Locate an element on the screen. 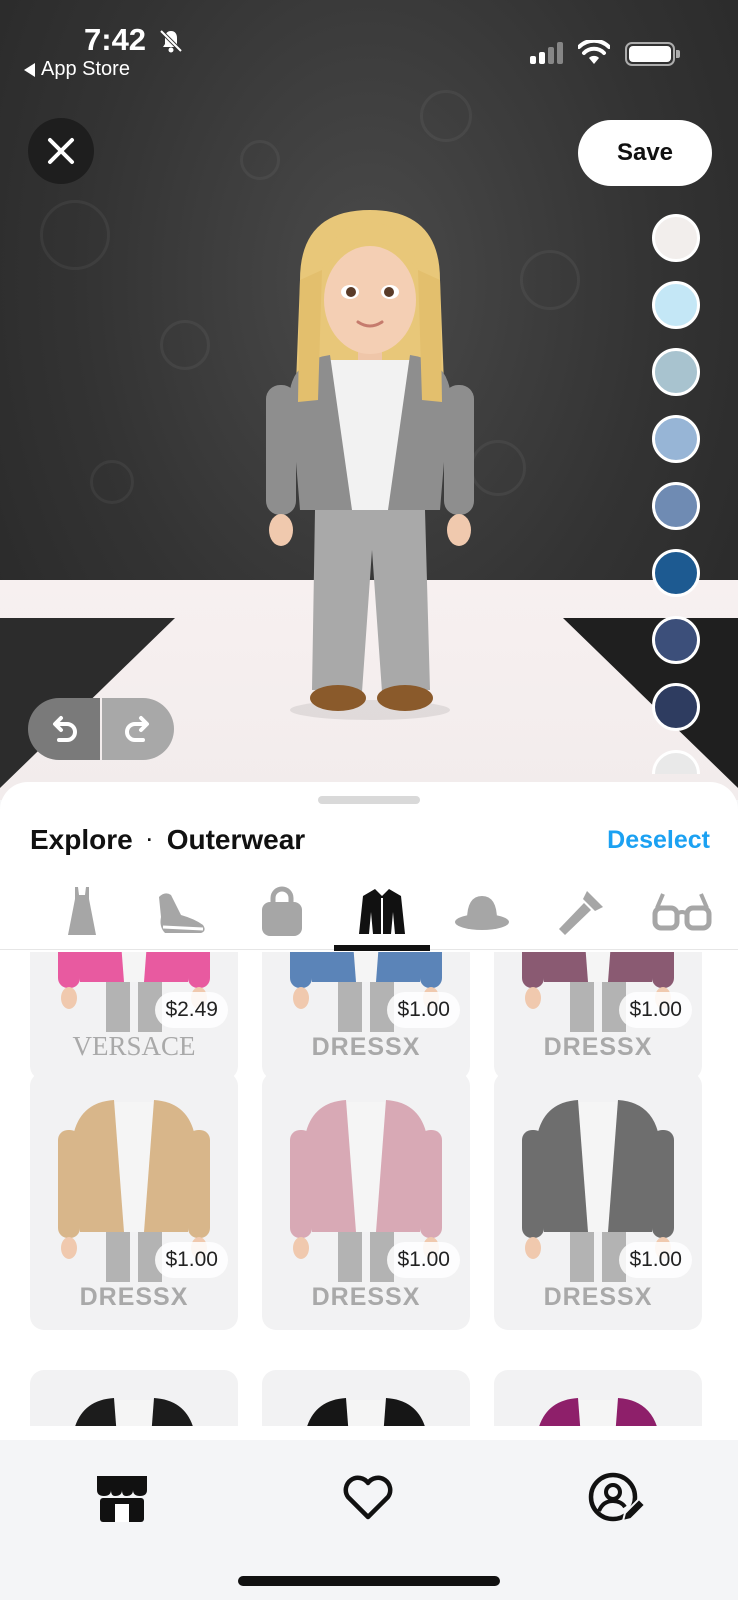  redo-button is located at coordinates (138, 729).